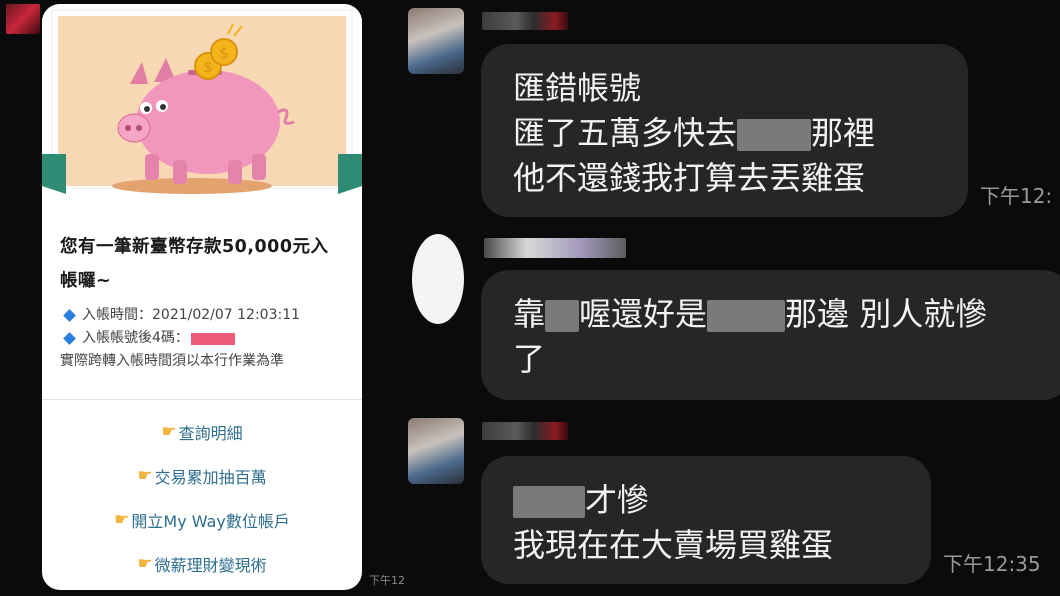 The width and height of the screenshot is (1060, 596). What do you see at coordinates (210, 433) in the screenshot?
I see `link-label: 查詢明細` at bounding box center [210, 433].